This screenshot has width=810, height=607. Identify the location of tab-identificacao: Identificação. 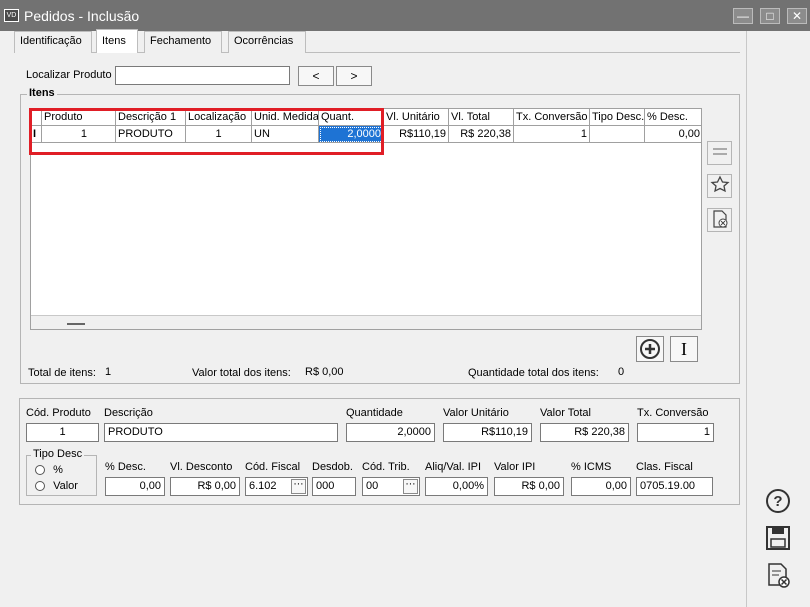
(53, 42).